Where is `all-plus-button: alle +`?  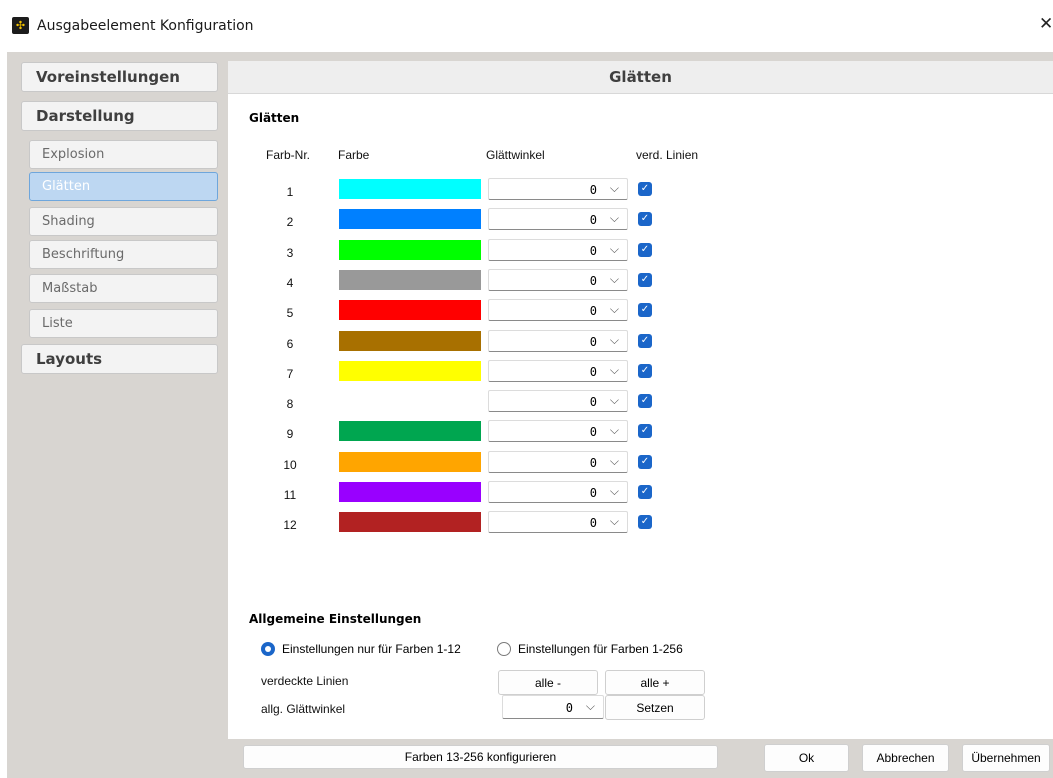
all-plus-button: alle + is located at coordinates (655, 682).